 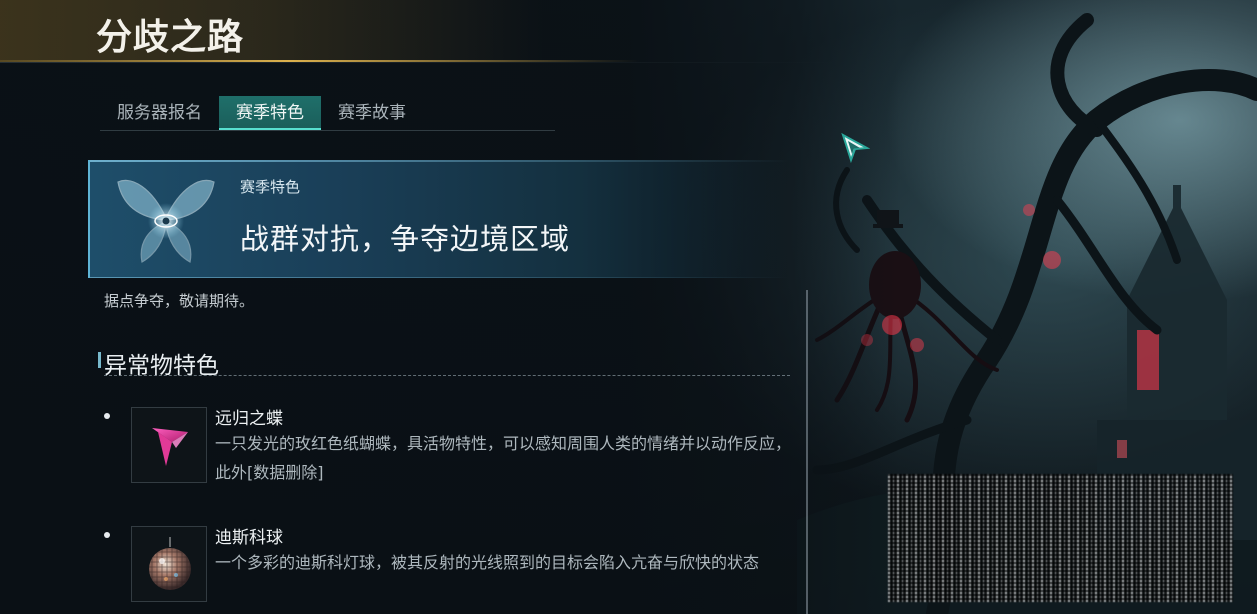 What do you see at coordinates (159, 113) in the screenshot?
I see `tab-server-signup: 服务器报名` at bounding box center [159, 113].